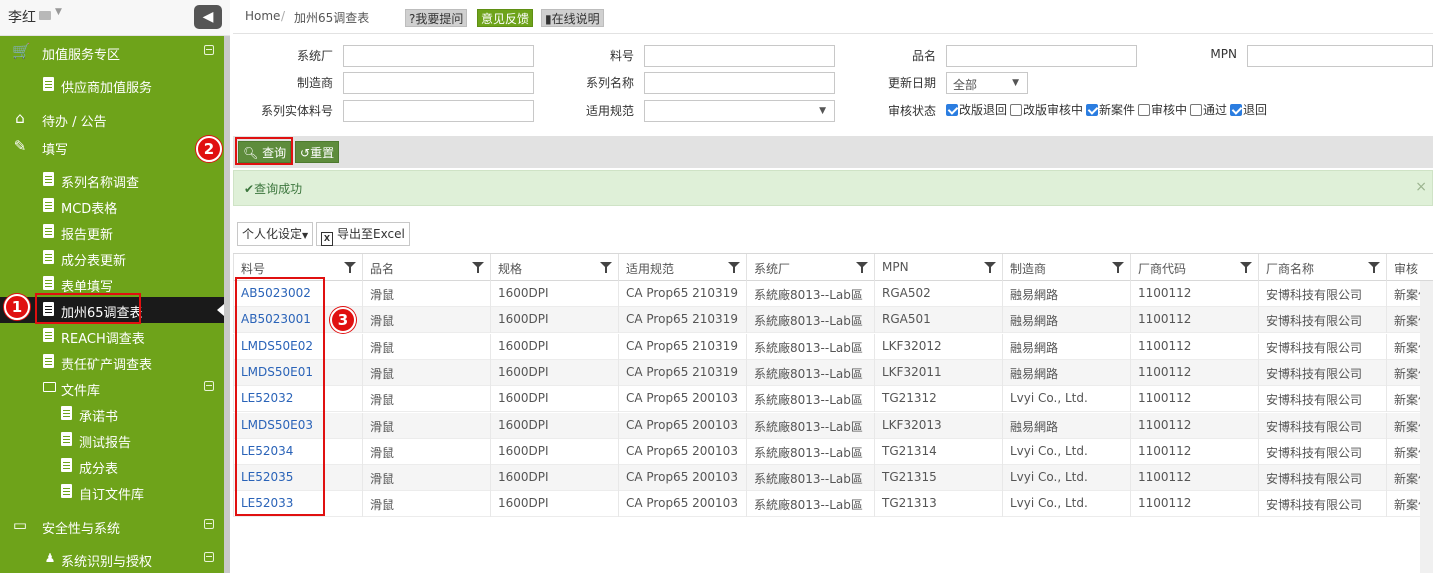 The width and height of the screenshot is (1433, 573). Describe the element at coordinates (275, 234) in the screenshot. I see `personalize-button: 个人化设定▼` at that location.